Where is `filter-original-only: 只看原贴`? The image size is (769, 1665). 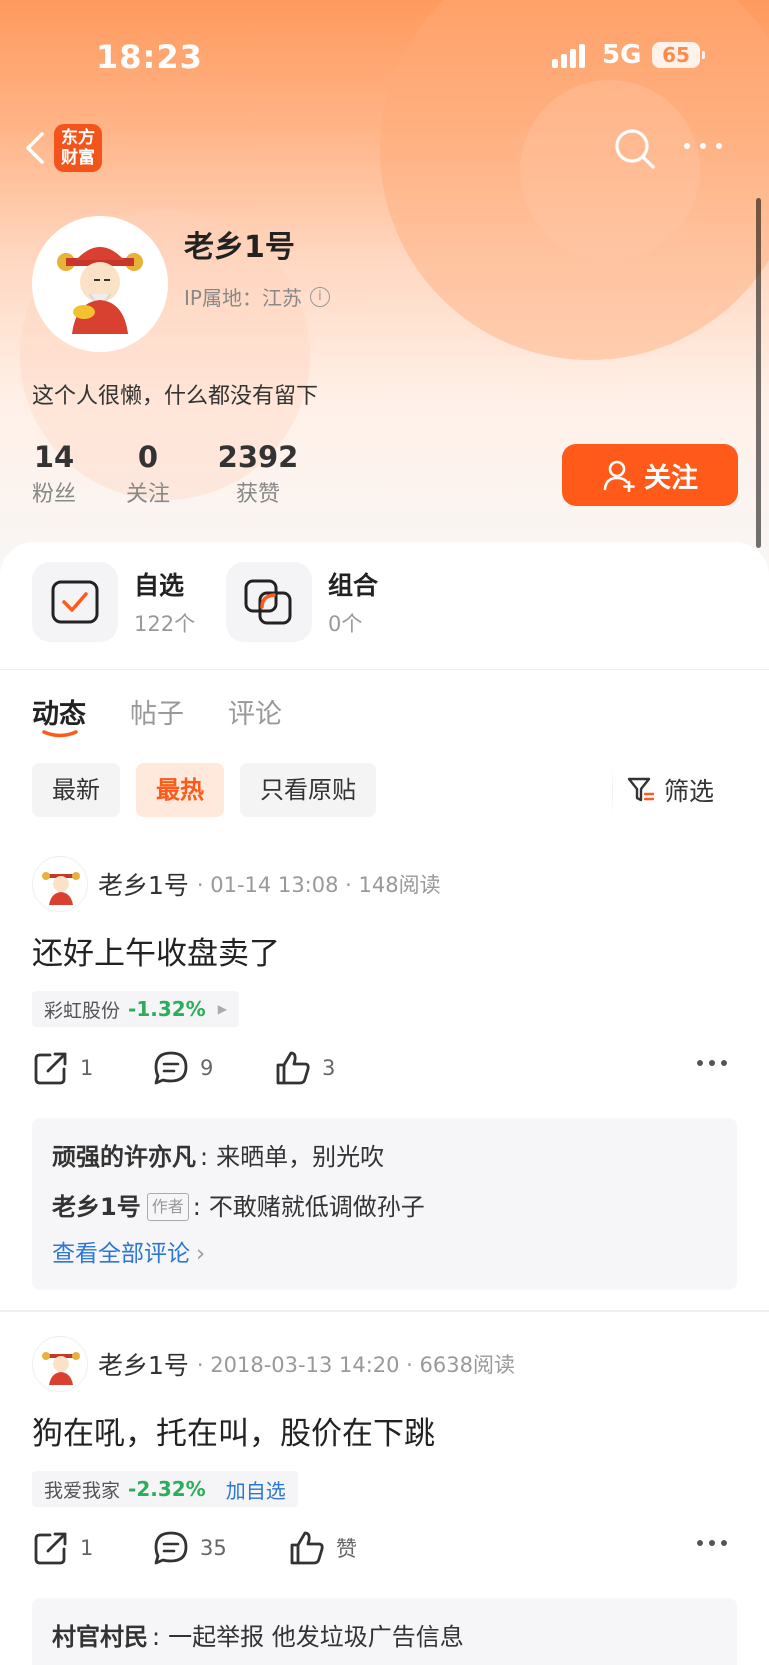 filter-original-only: 只看原贴 is located at coordinates (308, 790).